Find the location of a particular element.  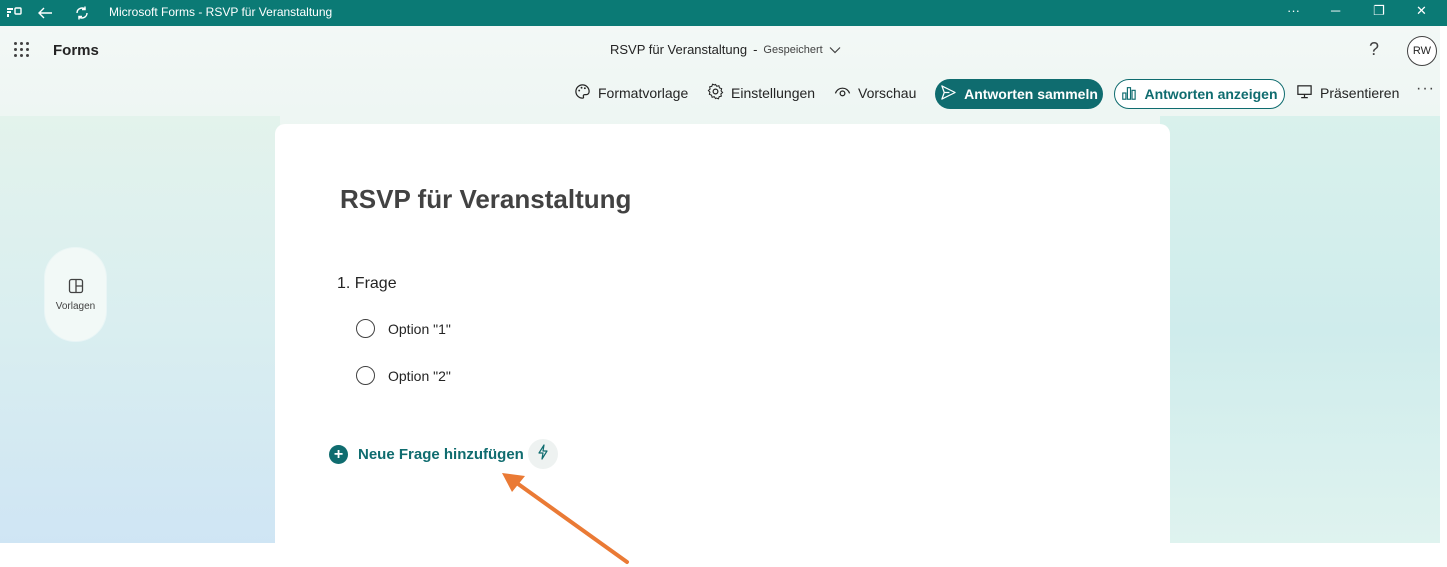

right-edge is located at coordinates (1443, 284).